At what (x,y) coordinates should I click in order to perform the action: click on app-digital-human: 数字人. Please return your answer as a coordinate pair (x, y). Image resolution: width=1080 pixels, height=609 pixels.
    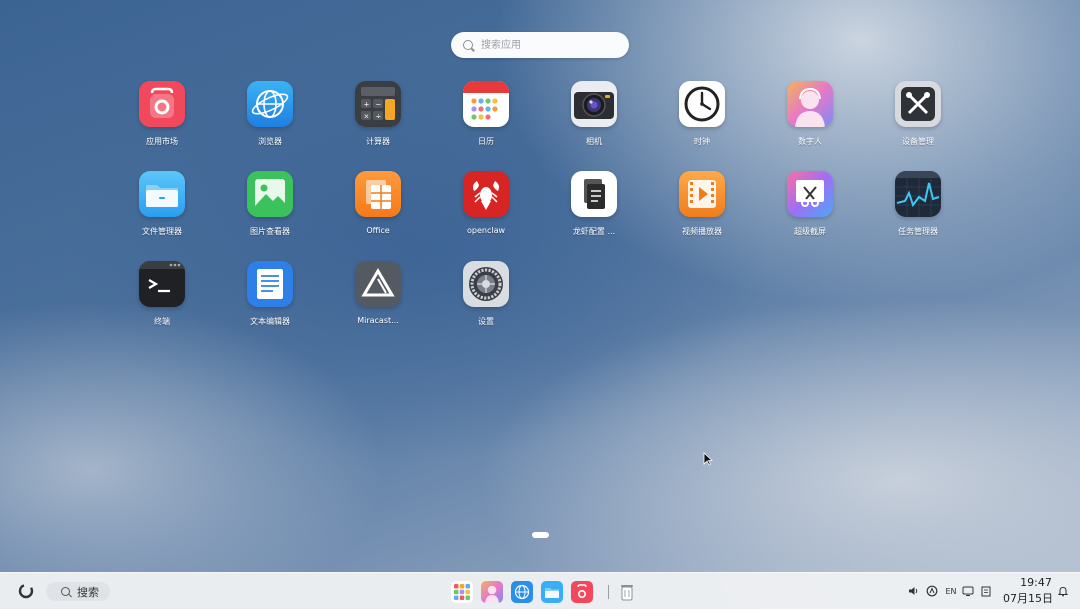
    Looking at the image, I should click on (810, 122).